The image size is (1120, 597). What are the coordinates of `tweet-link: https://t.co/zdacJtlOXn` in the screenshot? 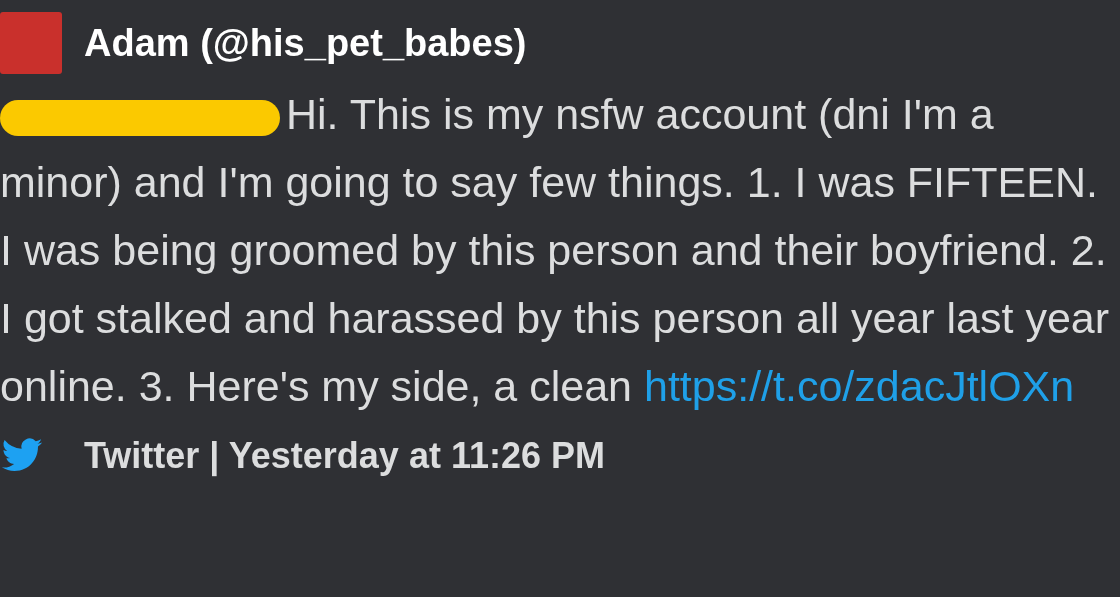 It's located at (859, 386).